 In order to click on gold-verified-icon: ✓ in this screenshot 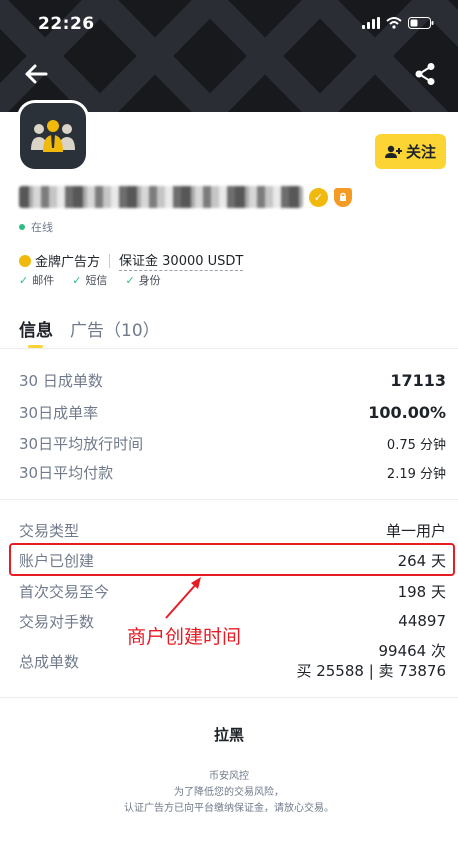, I will do `click(318, 197)`.